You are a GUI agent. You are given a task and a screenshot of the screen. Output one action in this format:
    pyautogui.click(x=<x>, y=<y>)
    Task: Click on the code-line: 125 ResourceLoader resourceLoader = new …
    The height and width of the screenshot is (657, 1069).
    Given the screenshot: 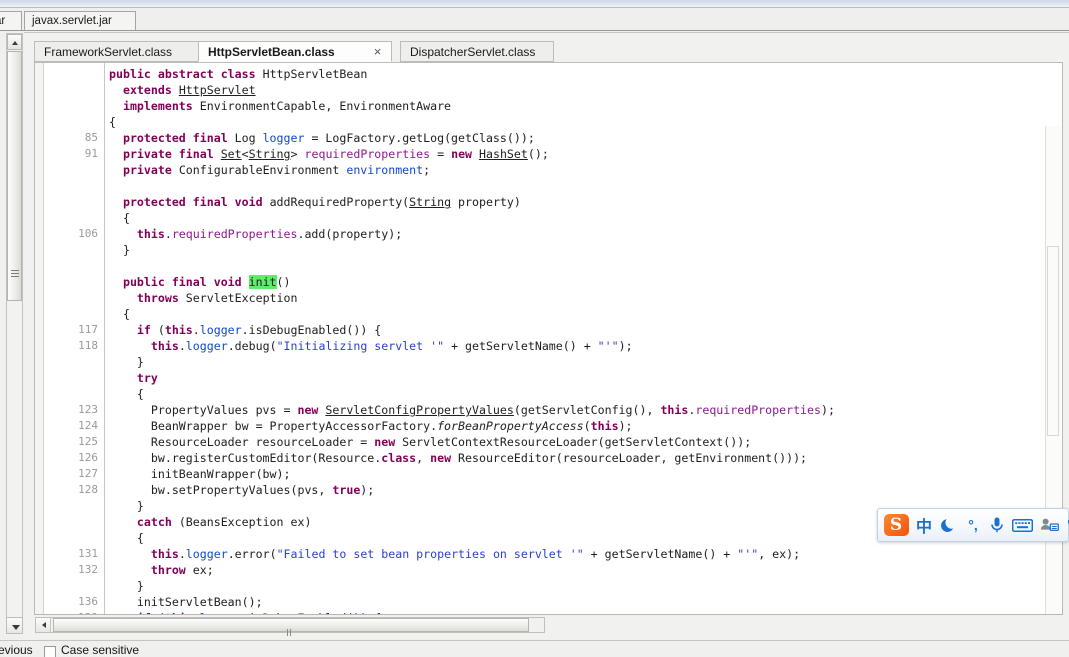 What is the action you would take?
    pyautogui.click(x=548, y=442)
    